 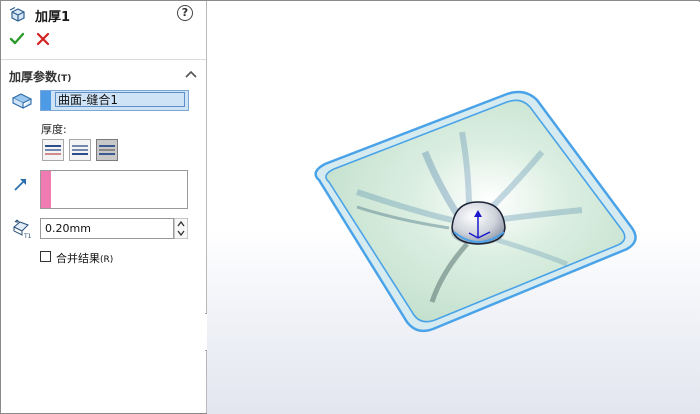 What do you see at coordinates (115, 258) in the screenshot?
I see `merge-result-row: 合并结果(R)` at bounding box center [115, 258].